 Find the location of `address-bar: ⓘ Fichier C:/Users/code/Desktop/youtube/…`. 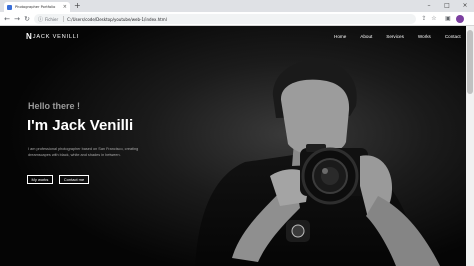

address-bar: ⓘ Fichier C:/Users/code/Desktop/youtube/… is located at coordinates (225, 19).